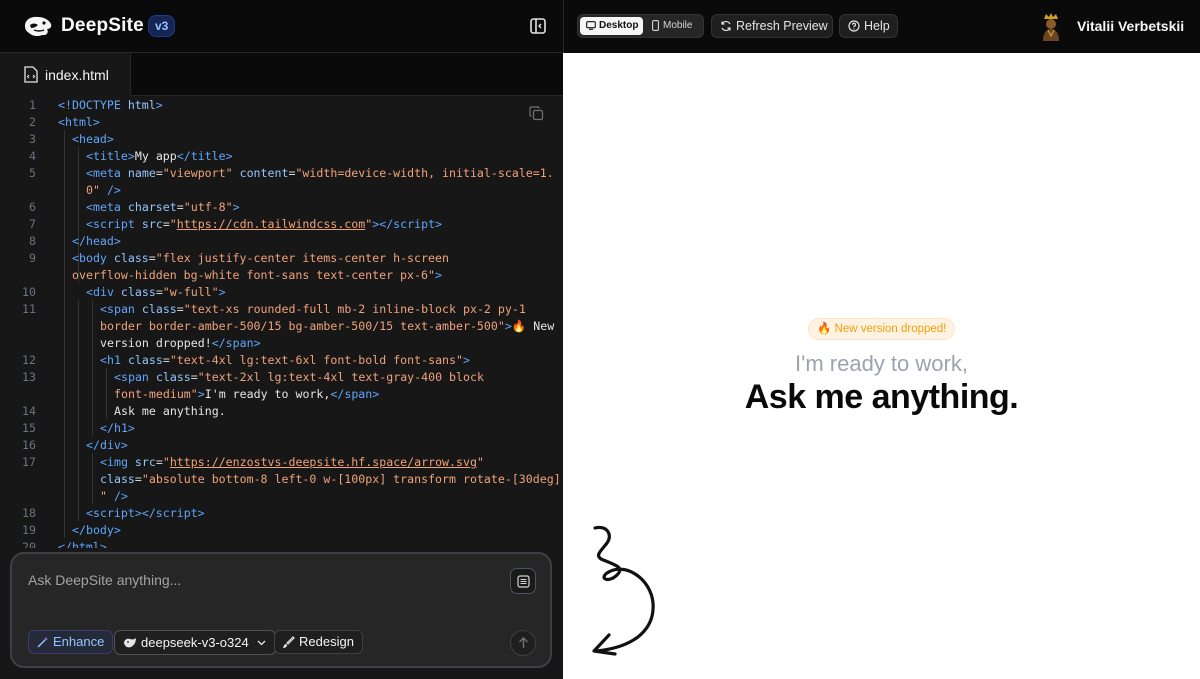 This screenshot has width=1200, height=679. I want to click on refresh-preview-button: Refresh Preview, so click(772, 26).